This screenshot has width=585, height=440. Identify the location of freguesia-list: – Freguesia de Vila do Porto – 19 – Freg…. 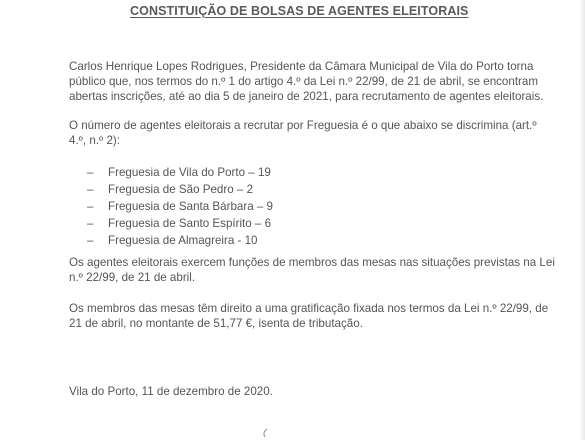
(180, 206).